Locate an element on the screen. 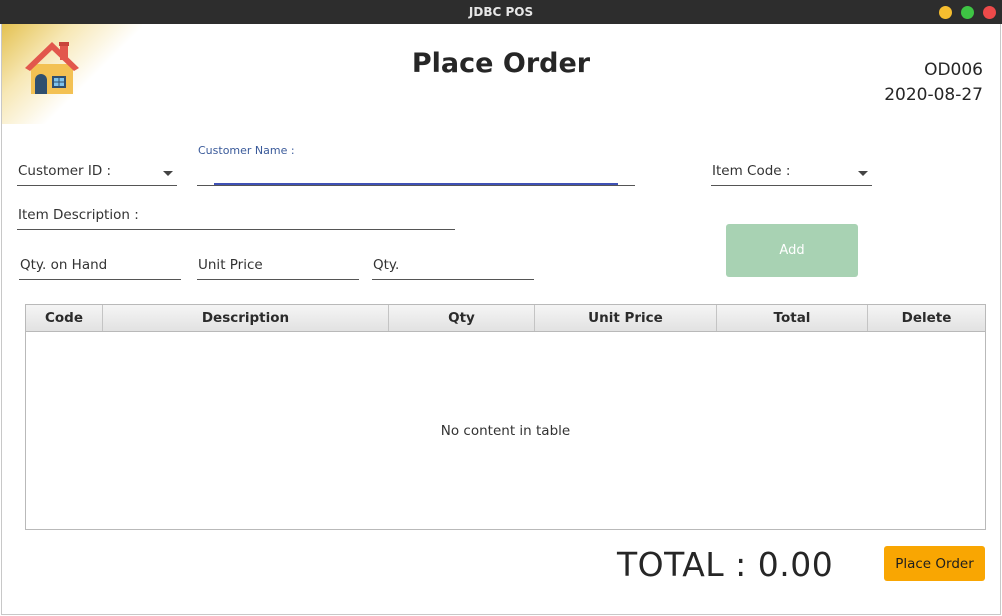 This screenshot has width=1002, height=616. order-date: 2020-08-27 is located at coordinates (933, 95).